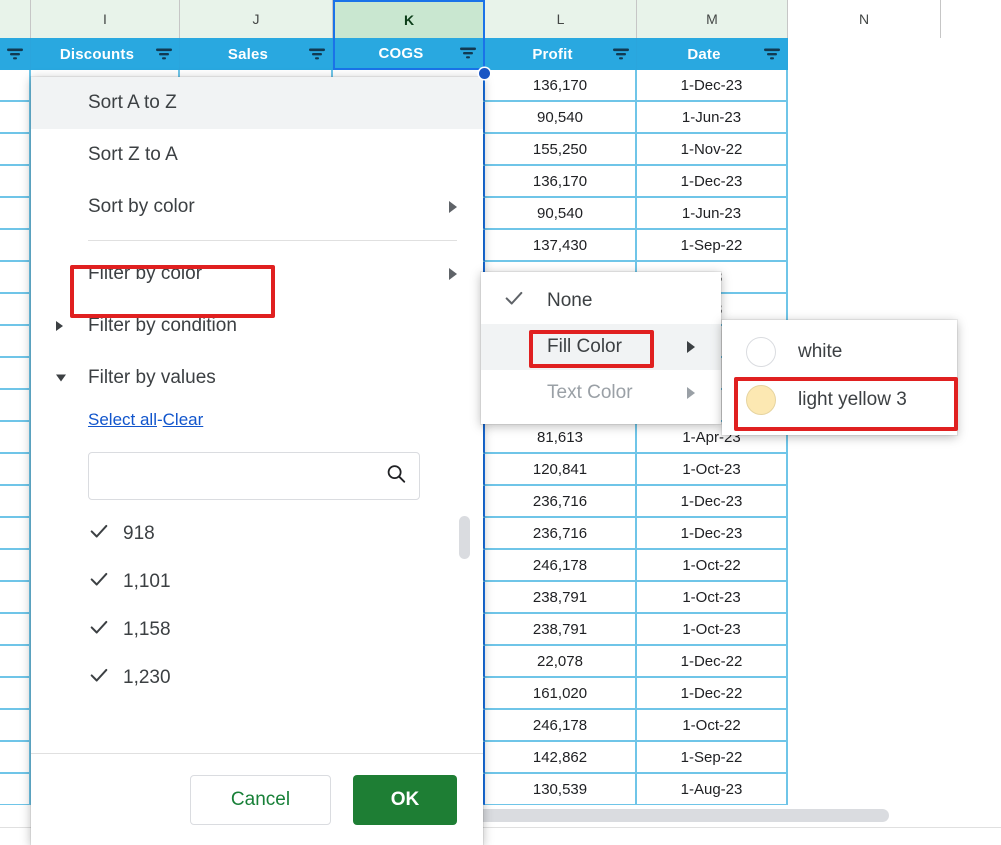 This screenshot has width=1001, height=845. What do you see at coordinates (464, 537) in the screenshot?
I see `values-scrollbar-thumb` at bounding box center [464, 537].